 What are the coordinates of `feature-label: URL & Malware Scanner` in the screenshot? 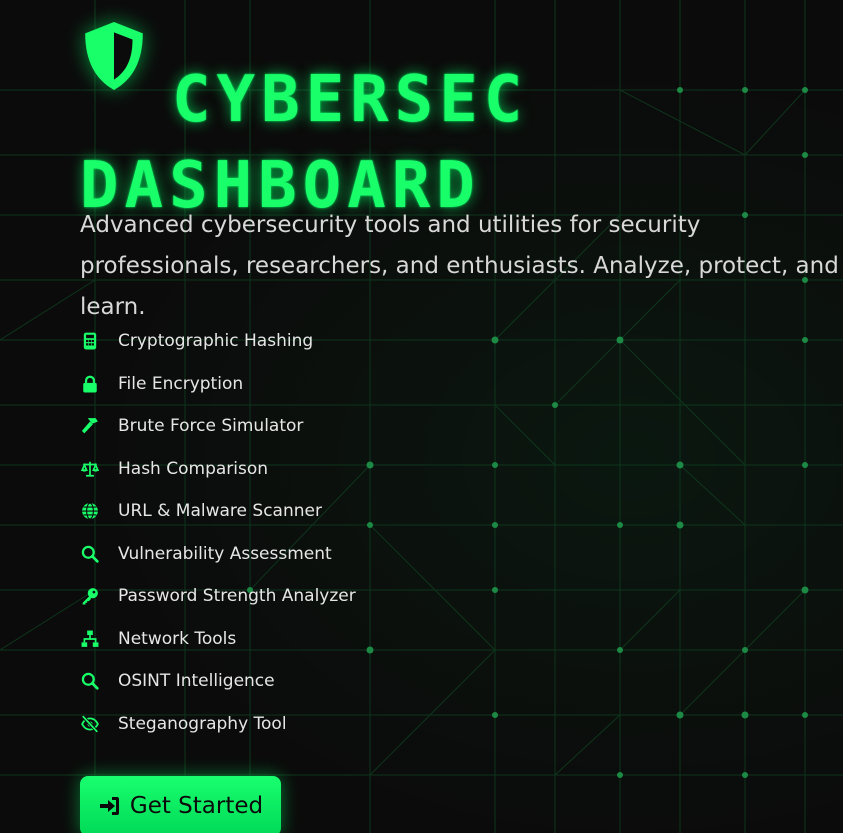 It's located at (220, 511).